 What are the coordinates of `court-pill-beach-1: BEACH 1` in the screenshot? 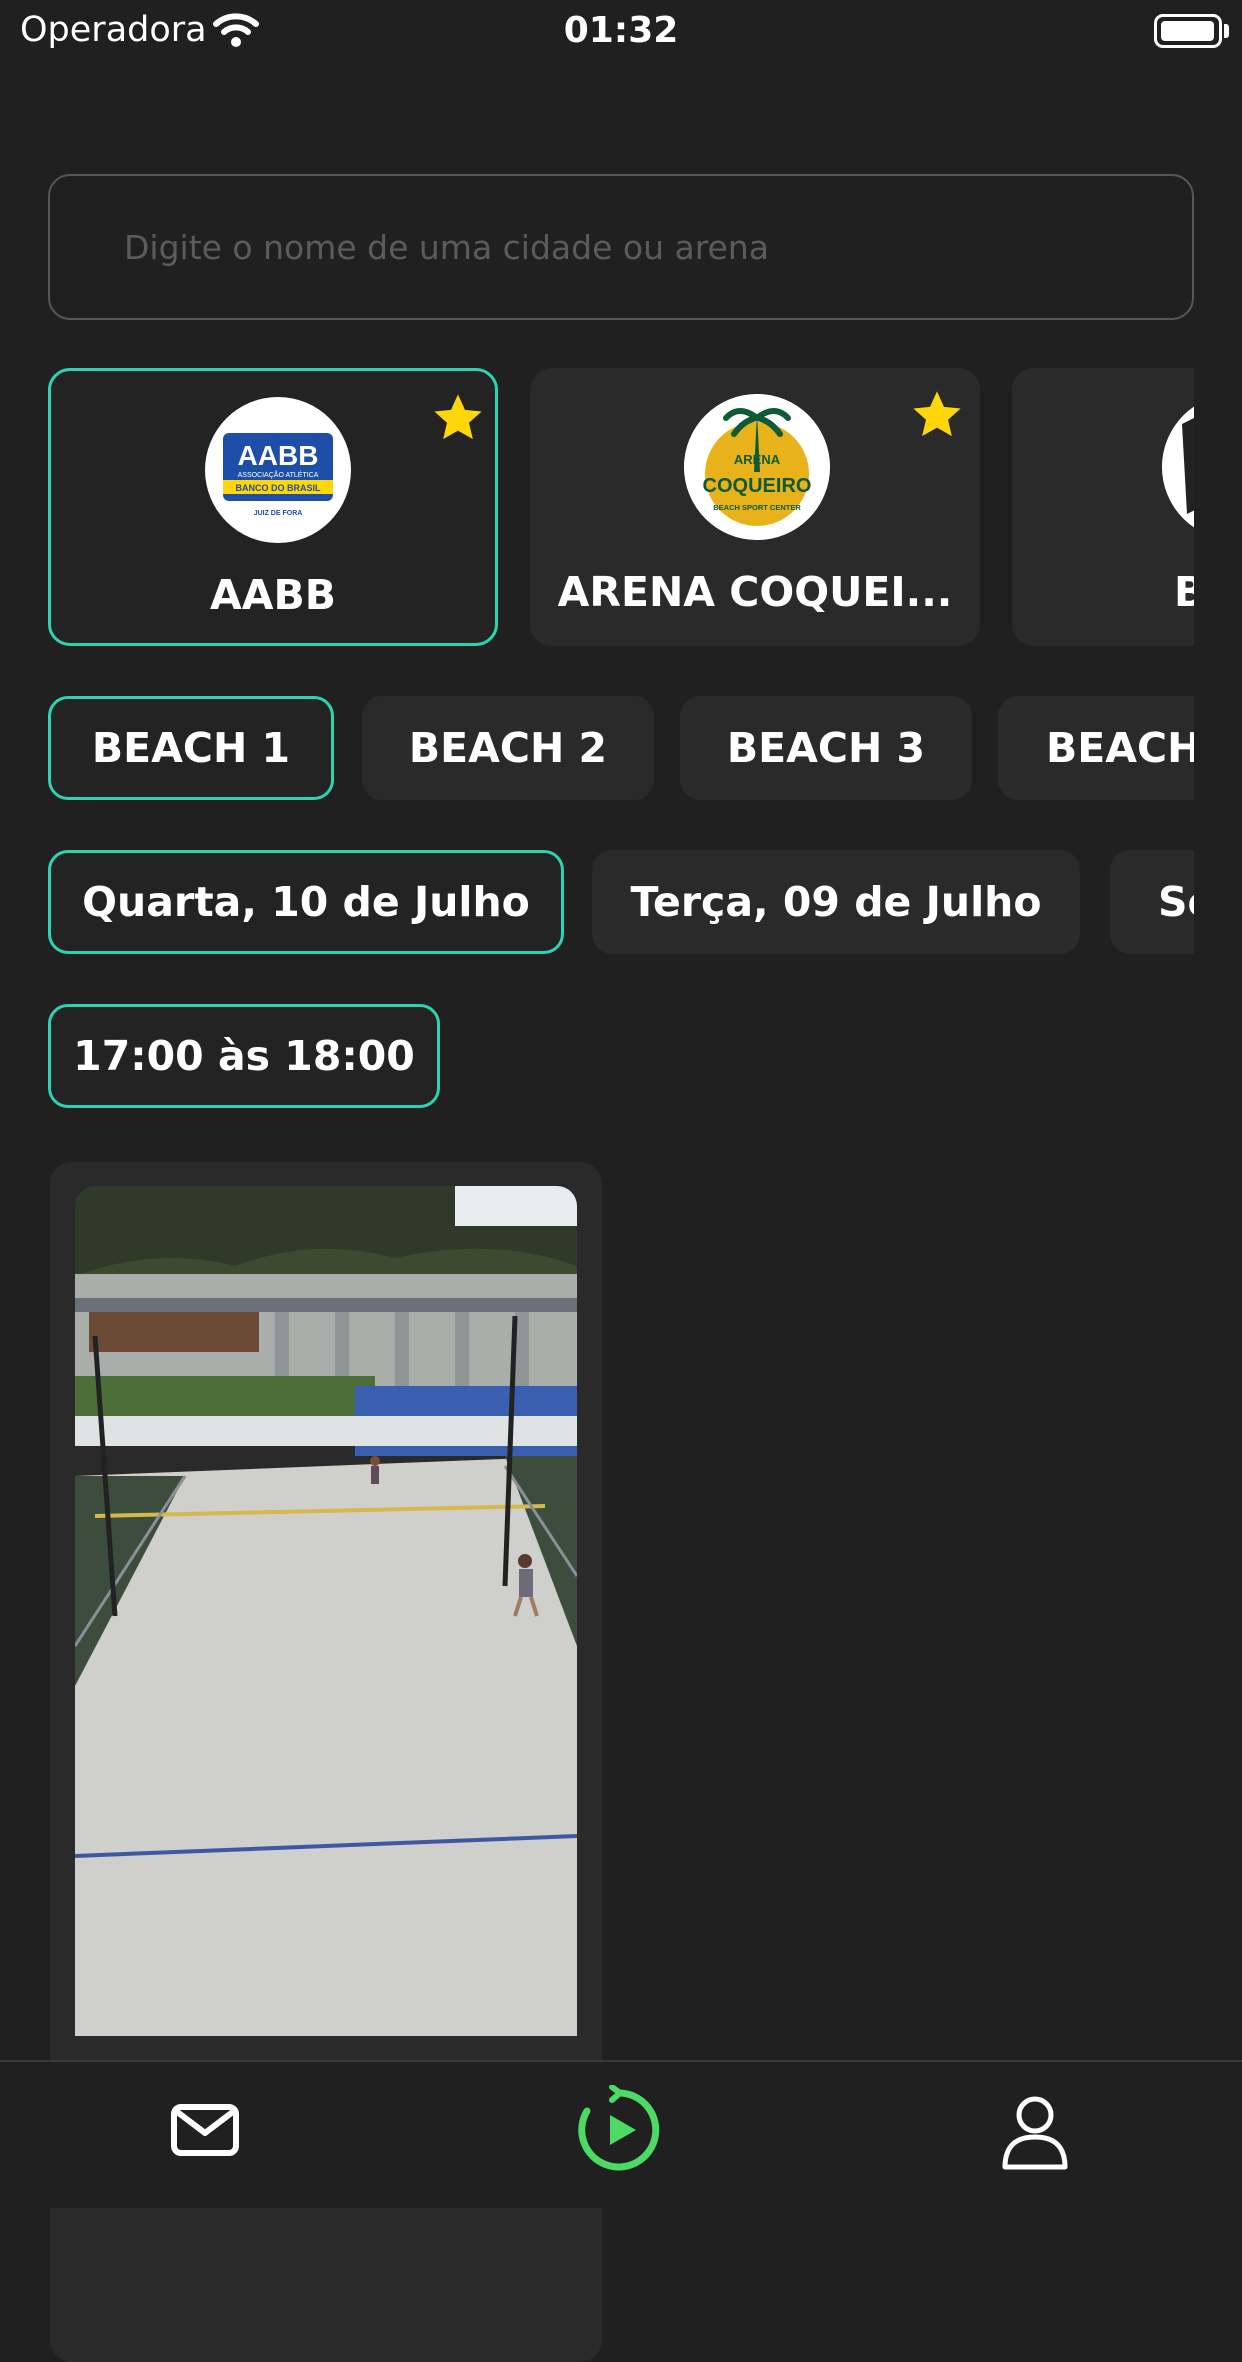 It's located at (191, 748).